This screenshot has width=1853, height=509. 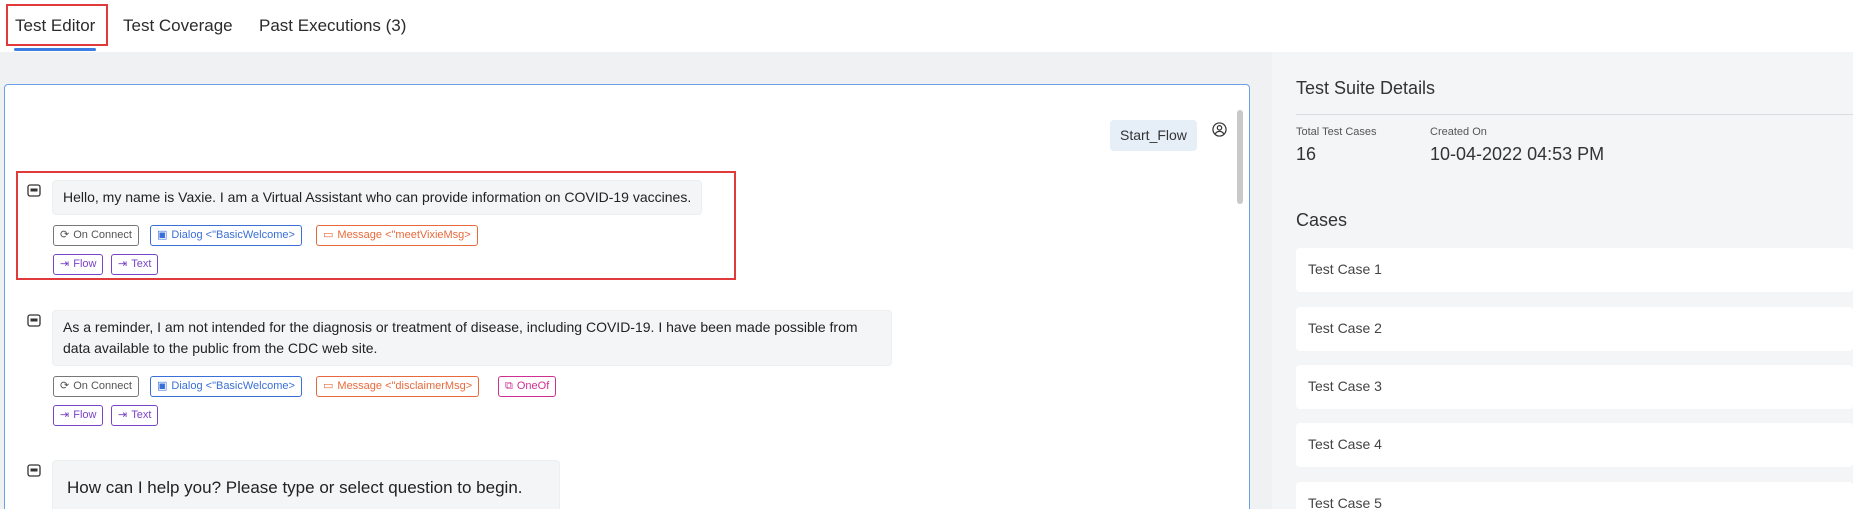 What do you see at coordinates (226, 386) in the screenshot?
I see `tag-dialog: ▣ Dialog <"BasicWelcome>` at bounding box center [226, 386].